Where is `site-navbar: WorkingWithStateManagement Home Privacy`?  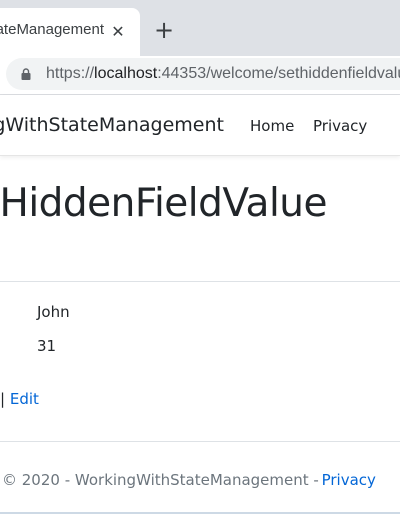
site-navbar: WorkingWithStateManagement Home Privacy is located at coordinates (200, 125).